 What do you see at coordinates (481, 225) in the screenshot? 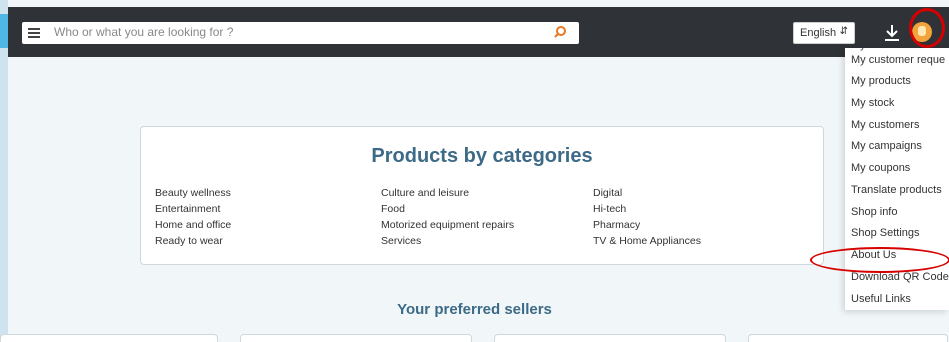
I see `category-link: Motorized equipment repairs` at bounding box center [481, 225].